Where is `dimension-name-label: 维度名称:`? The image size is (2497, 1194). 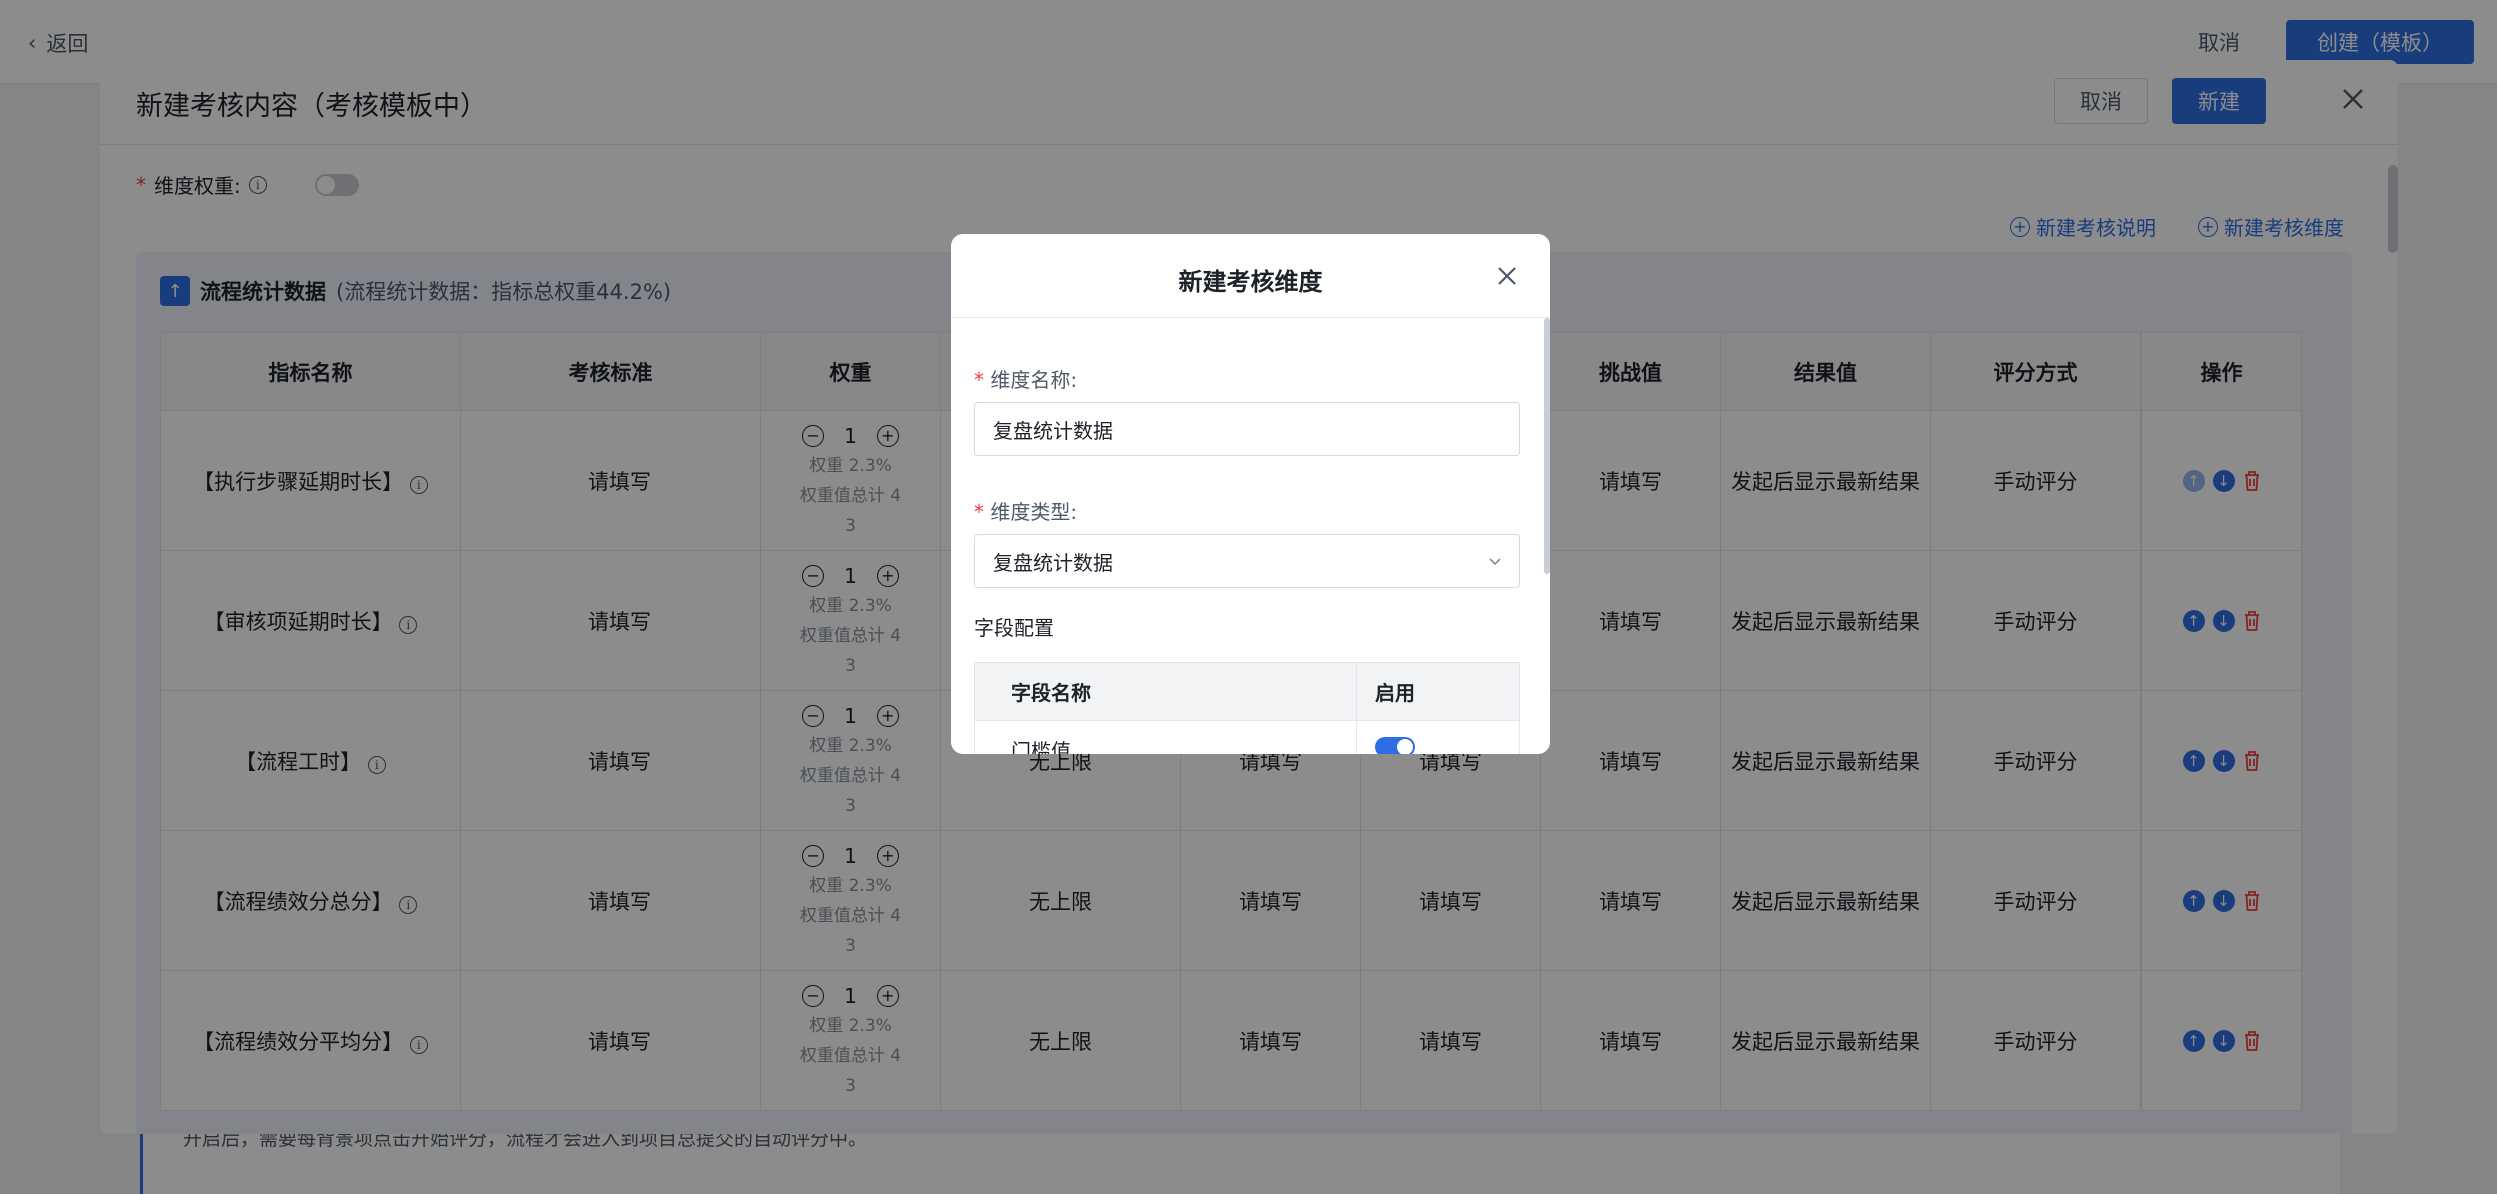 dimension-name-label: 维度名称: is located at coordinates (1034, 380).